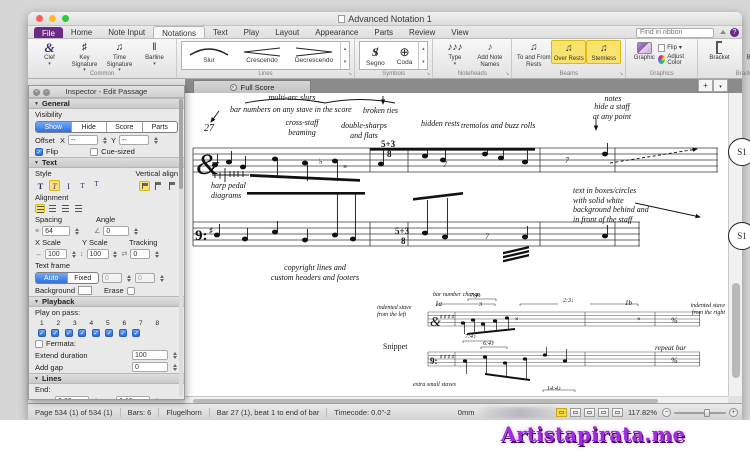  Describe the element at coordinates (158, 186) in the screenshot. I see `vertical-align-middle-button` at that location.